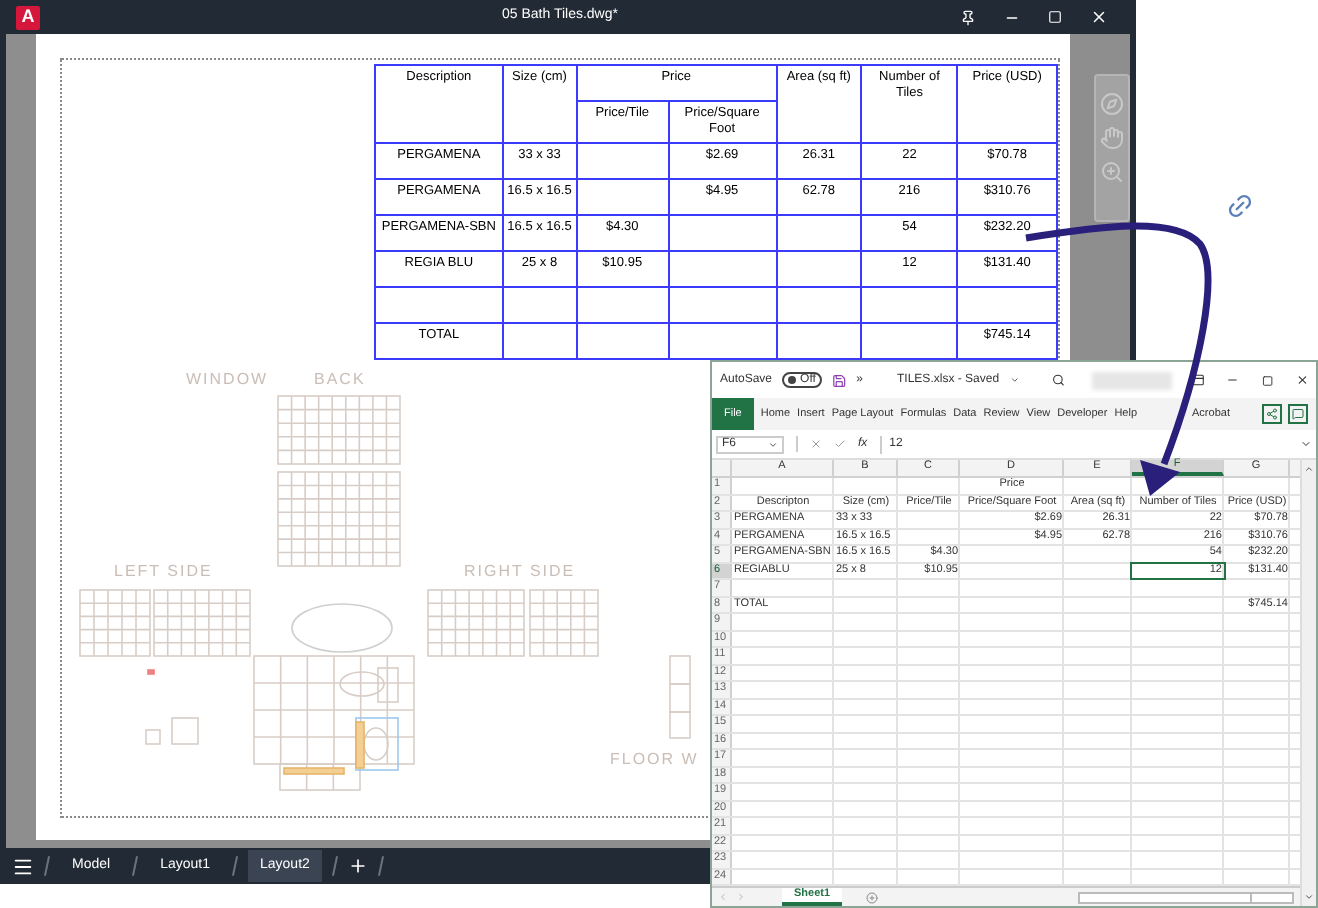  Describe the element at coordinates (1059, 380) in the screenshot. I see `search-icon` at that location.